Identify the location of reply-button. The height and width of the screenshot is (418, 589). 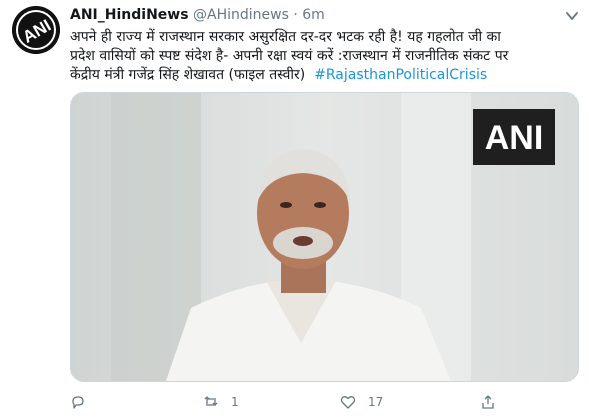
(84, 402).